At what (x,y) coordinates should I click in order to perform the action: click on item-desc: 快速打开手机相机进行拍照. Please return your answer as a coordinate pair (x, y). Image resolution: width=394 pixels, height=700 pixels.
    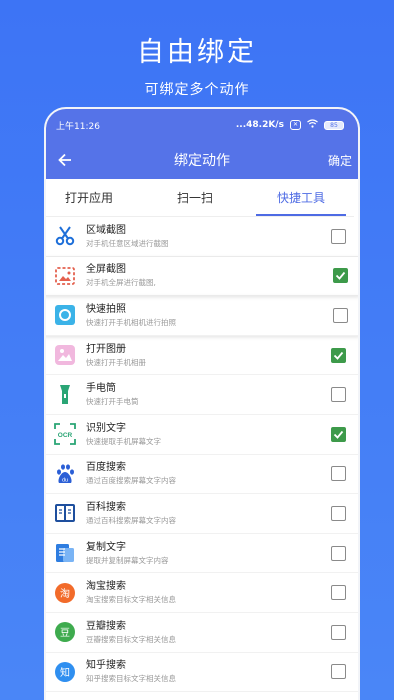
    Looking at the image, I should click on (131, 322).